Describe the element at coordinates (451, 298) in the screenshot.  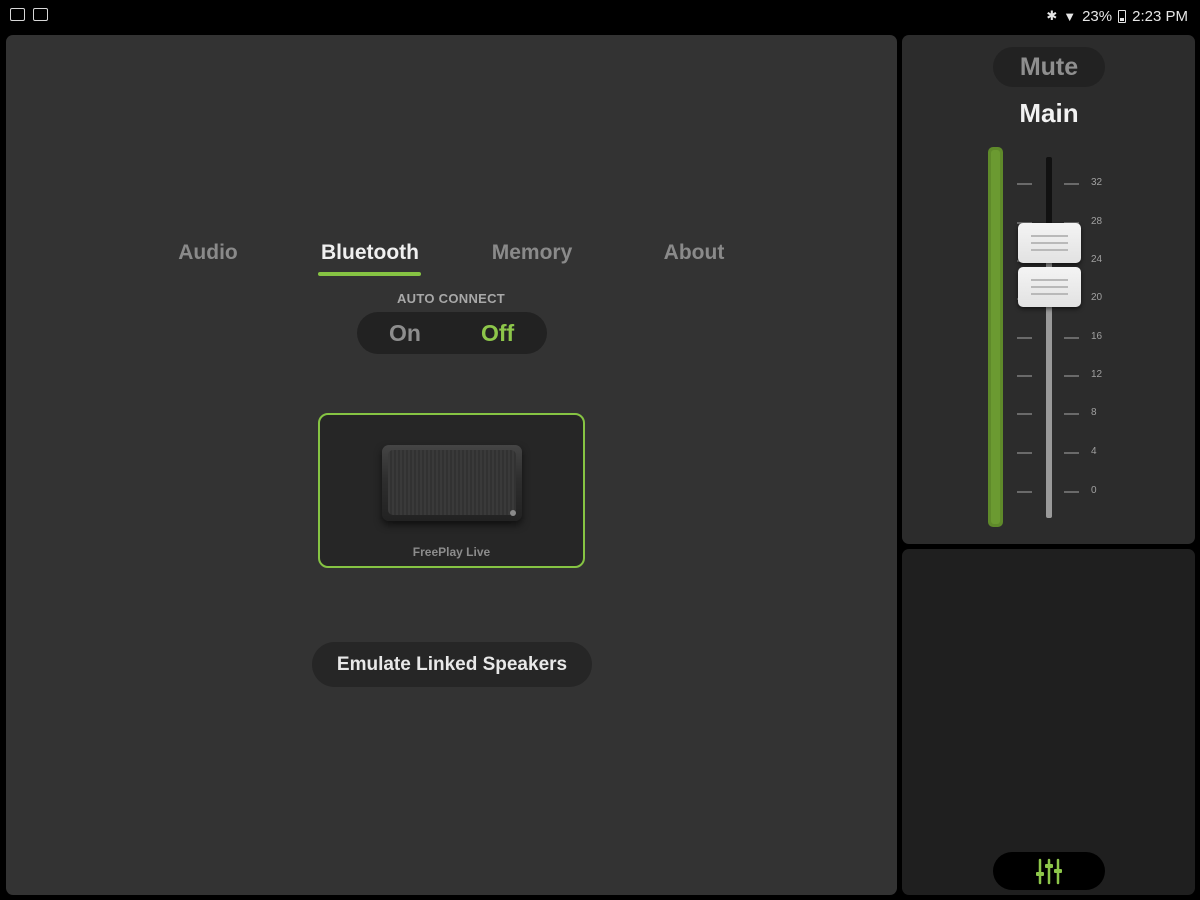
I see `auto-connect-label: AUTO CONNECT` at that location.